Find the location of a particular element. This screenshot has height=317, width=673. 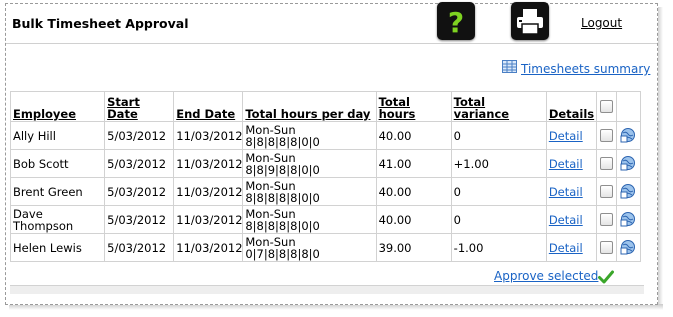

col-total-variance: Total variance is located at coordinates (498, 106).